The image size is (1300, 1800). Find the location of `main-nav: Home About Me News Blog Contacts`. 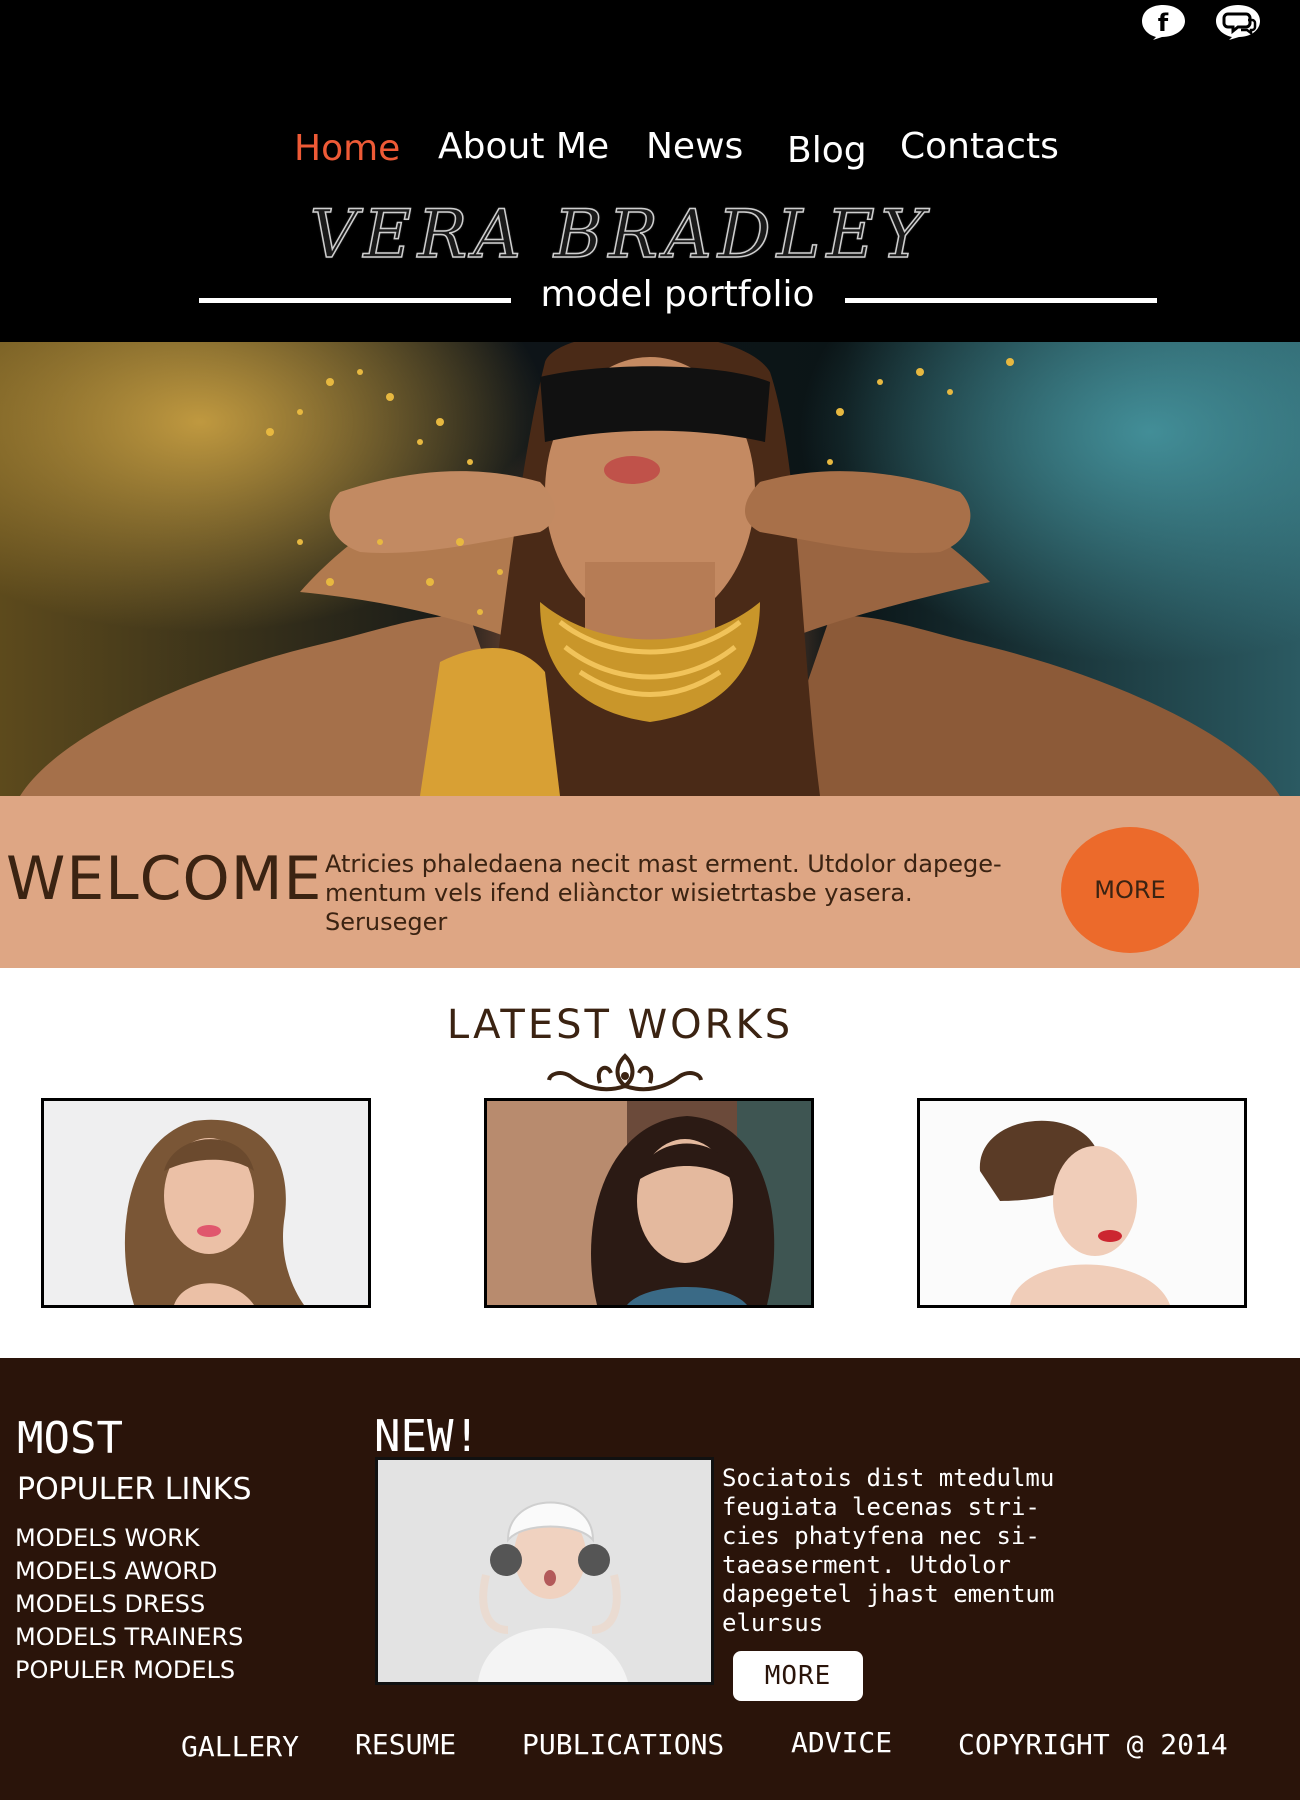

main-nav: Home About Me News Blog Contacts is located at coordinates (650, 149).